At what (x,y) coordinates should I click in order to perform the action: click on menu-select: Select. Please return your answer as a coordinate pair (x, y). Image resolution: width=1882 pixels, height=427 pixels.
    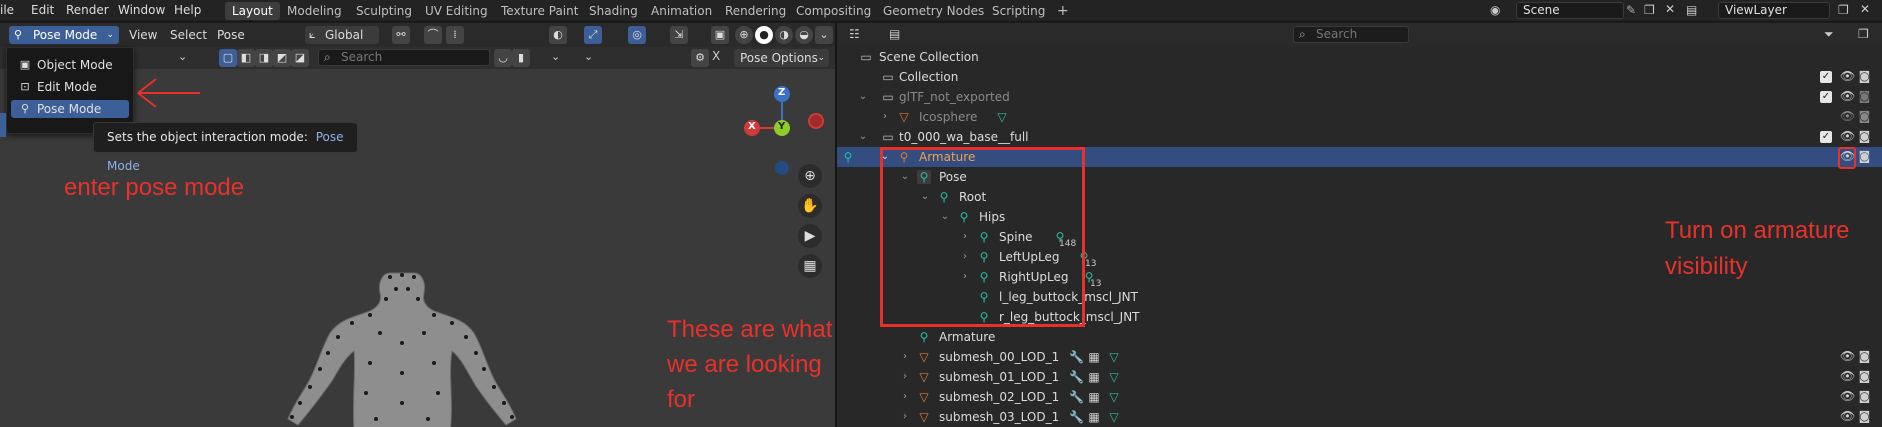
    Looking at the image, I should click on (188, 35).